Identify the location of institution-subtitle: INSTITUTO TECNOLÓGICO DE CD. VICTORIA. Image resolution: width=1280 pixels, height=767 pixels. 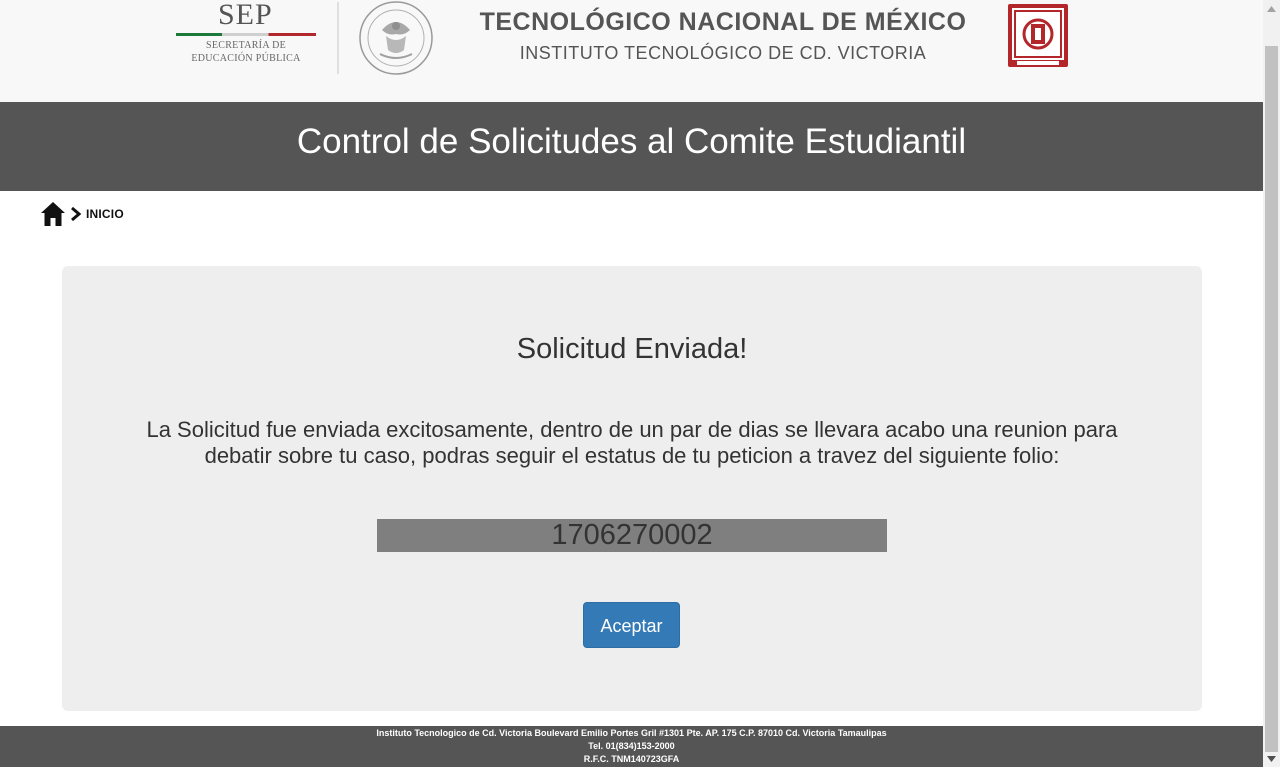
(723, 53).